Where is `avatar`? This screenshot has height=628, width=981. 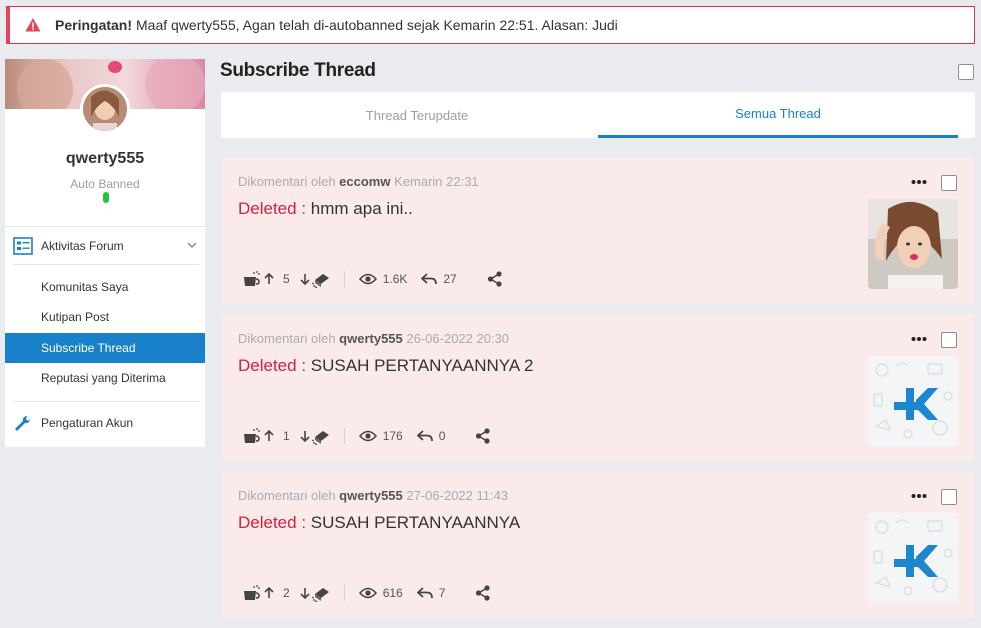 avatar is located at coordinates (105, 109).